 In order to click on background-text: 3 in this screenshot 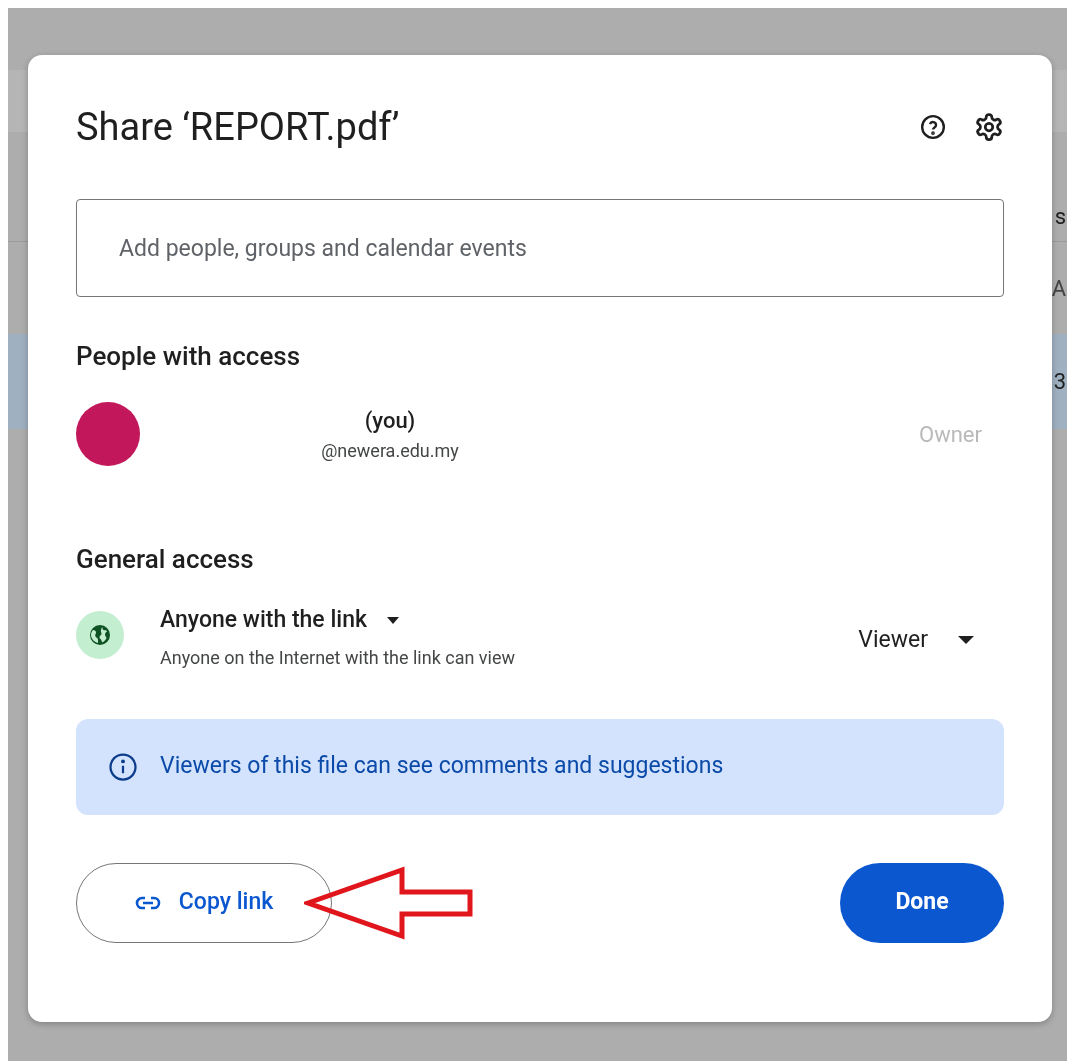, I will do `click(1060, 382)`.